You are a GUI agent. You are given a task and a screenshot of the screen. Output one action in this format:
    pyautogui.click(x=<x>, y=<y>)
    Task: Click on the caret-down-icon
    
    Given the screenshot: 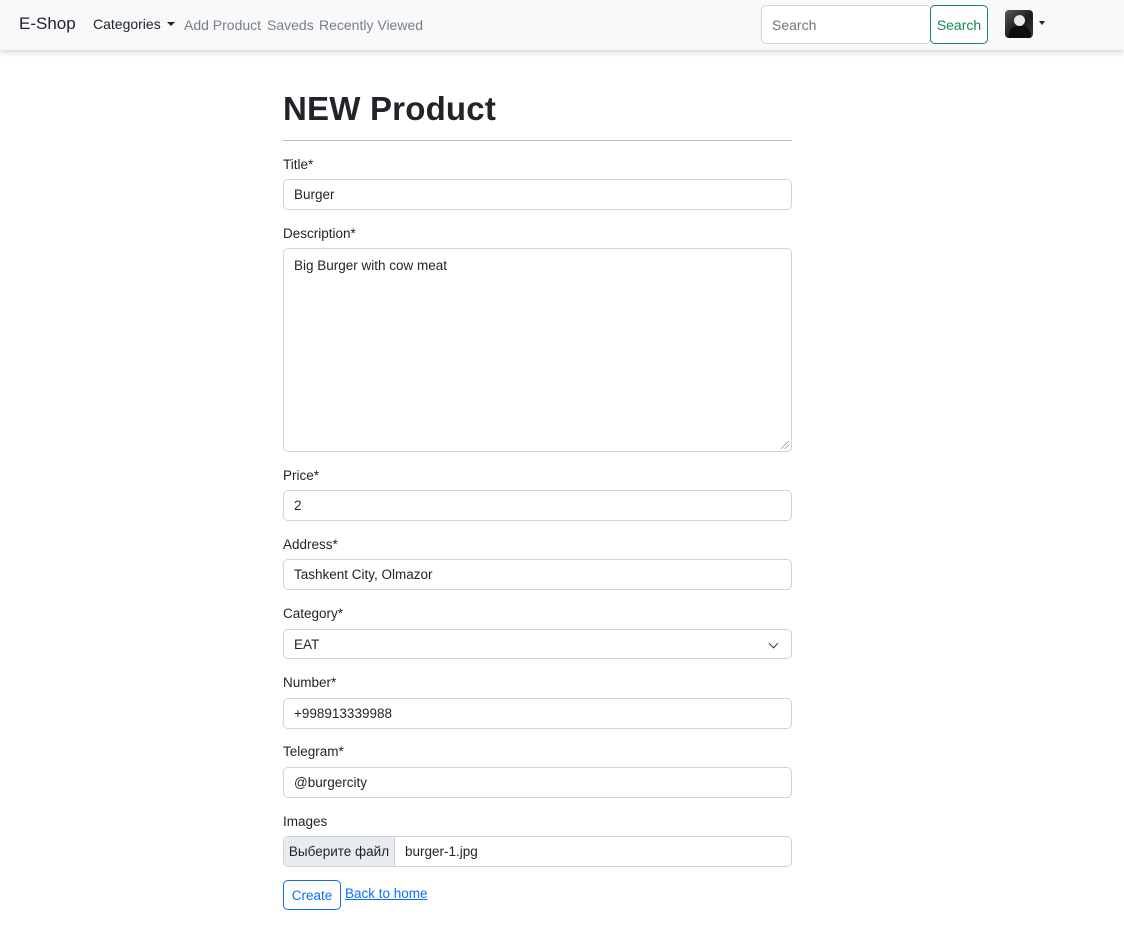 What is the action you would take?
    pyautogui.click(x=170, y=24)
    